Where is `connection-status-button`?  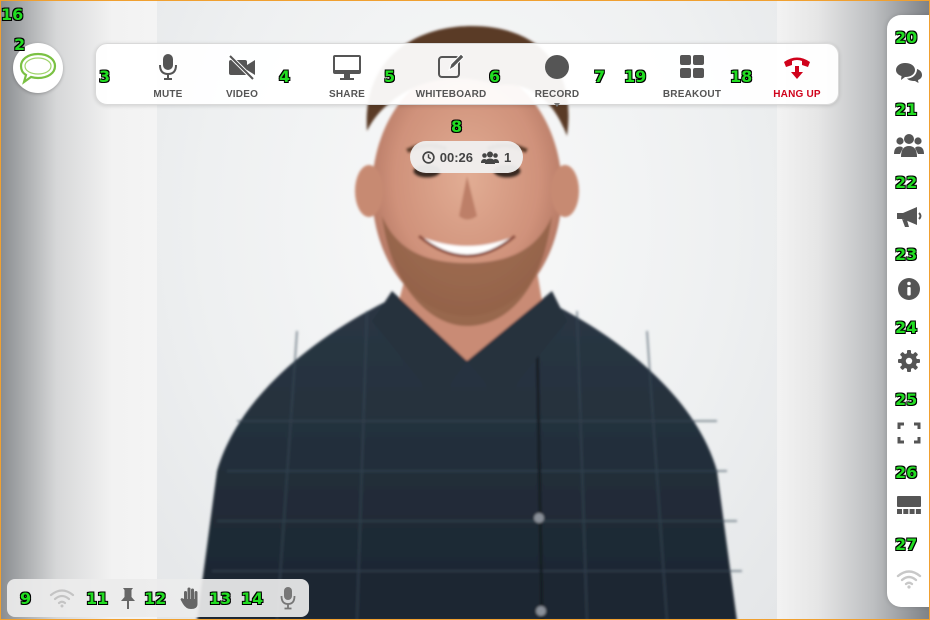 connection-status-button is located at coordinates (908, 579).